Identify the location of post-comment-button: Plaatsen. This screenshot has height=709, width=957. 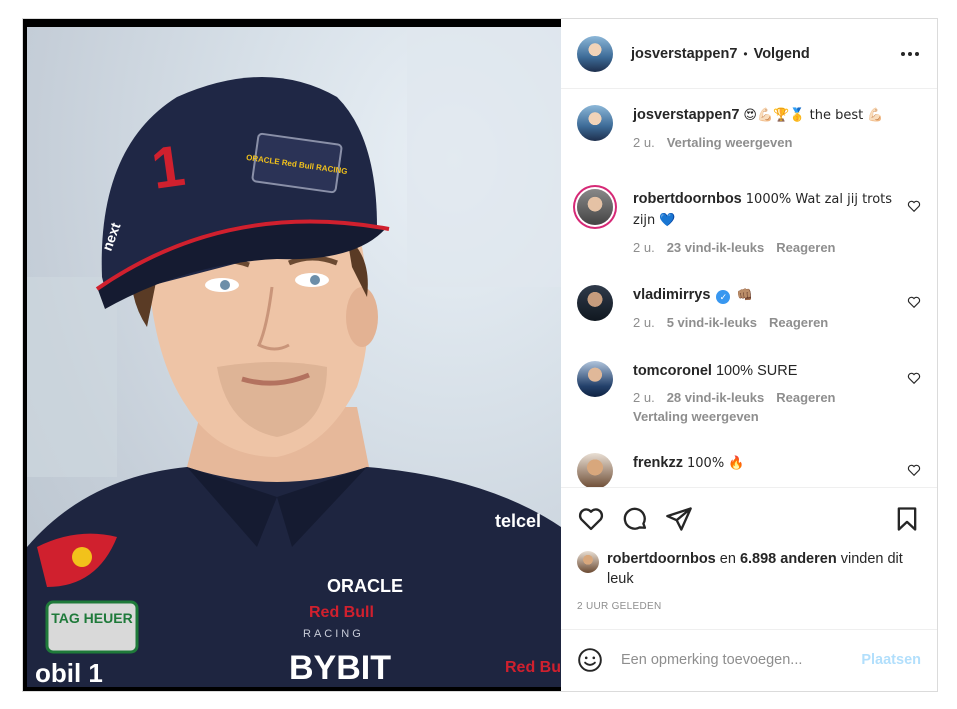
(891, 660).